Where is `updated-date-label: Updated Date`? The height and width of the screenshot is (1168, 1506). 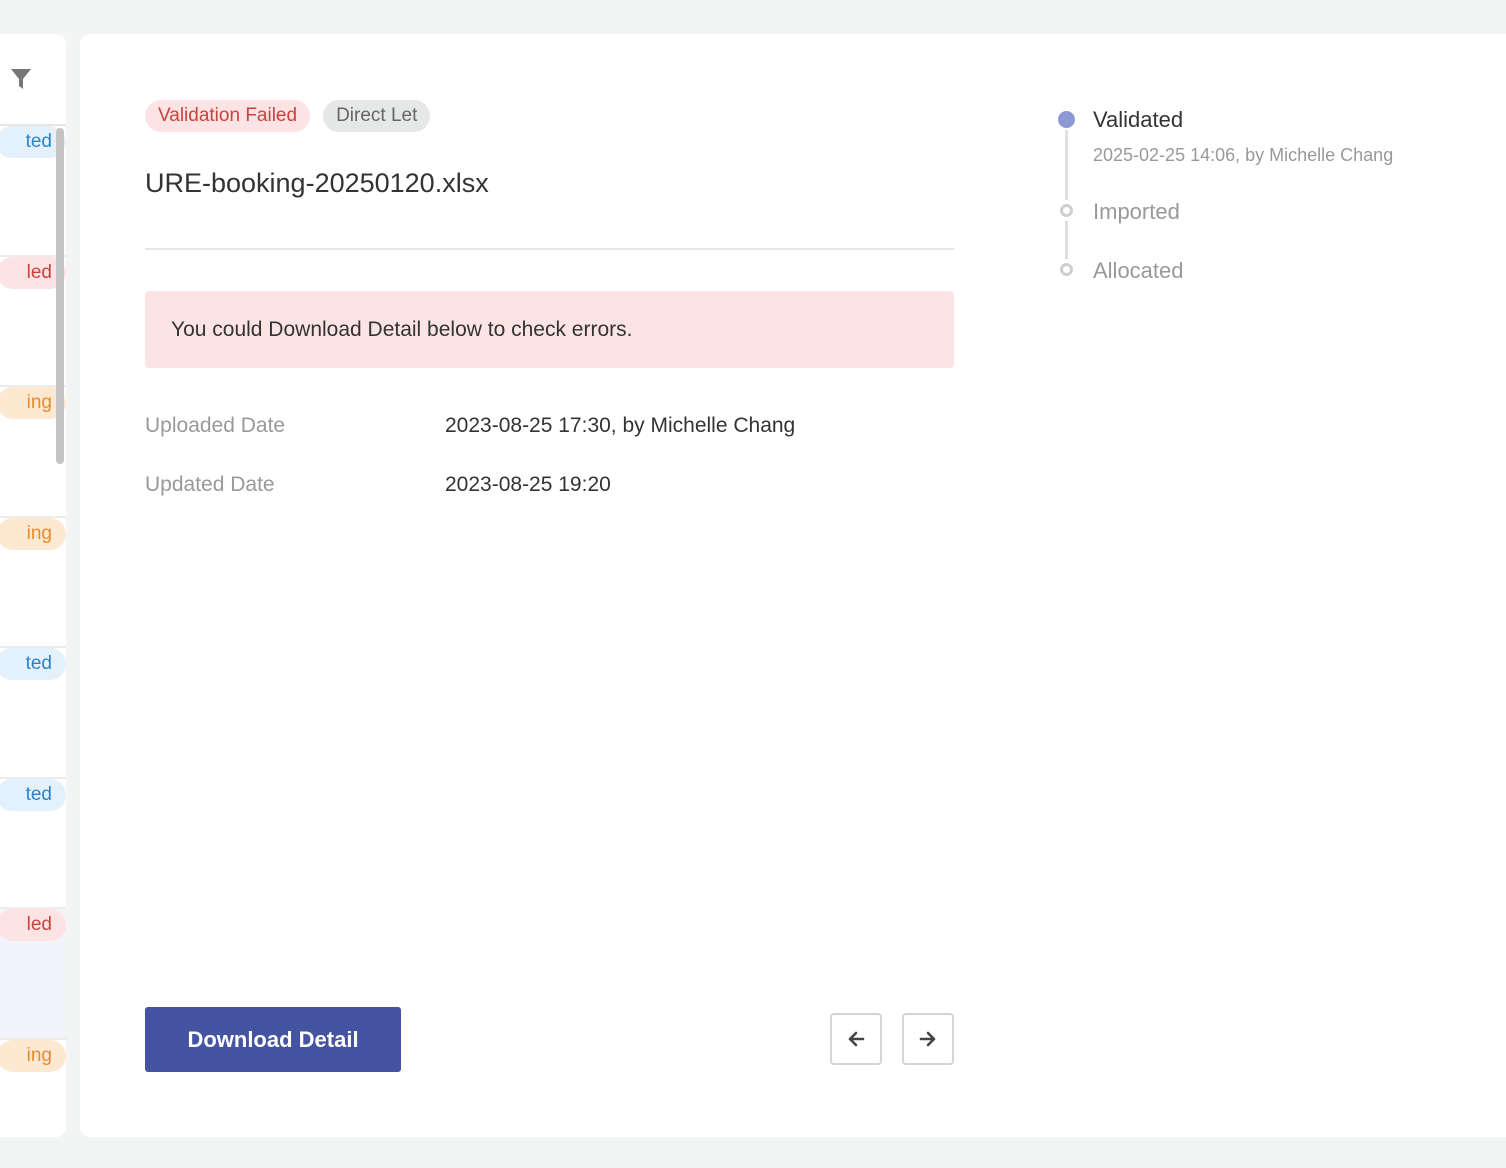
updated-date-label: Updated Date is located at coordinates (210, 484).